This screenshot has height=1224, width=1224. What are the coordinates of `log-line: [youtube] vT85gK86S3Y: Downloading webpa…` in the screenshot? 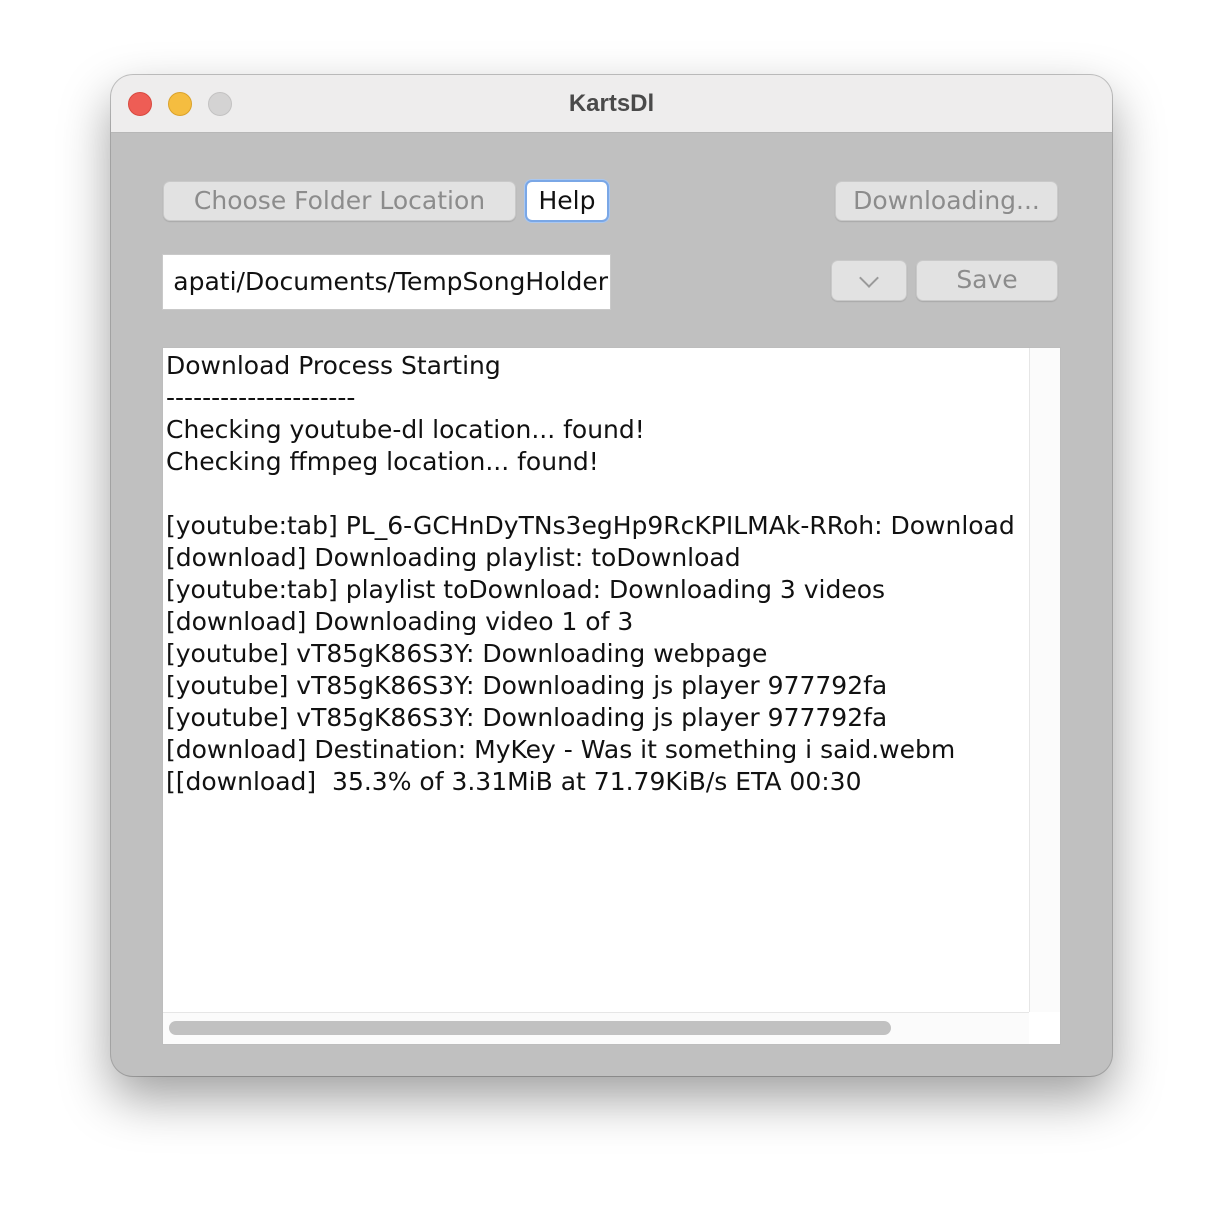 It's located at (467, 653).